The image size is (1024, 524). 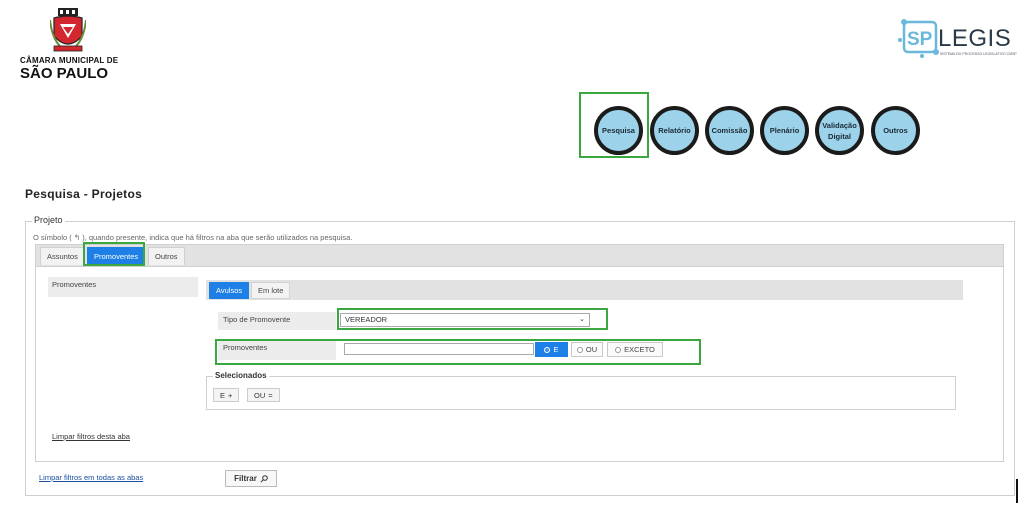 What do you see at coordinates (729, 130) in the screenshot?
I see `nav-comissao-button: Comissão` at bounding box center [729, 130].